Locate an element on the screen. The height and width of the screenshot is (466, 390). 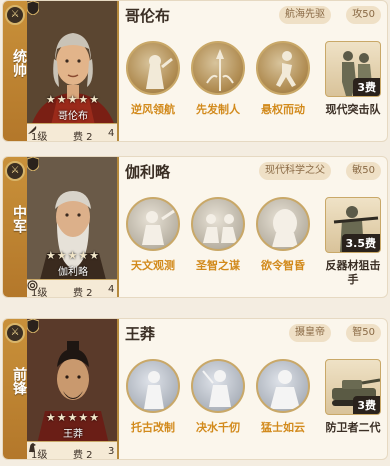
unit-slot: 3费 现代突击队 is located at coordinates (353, 79).